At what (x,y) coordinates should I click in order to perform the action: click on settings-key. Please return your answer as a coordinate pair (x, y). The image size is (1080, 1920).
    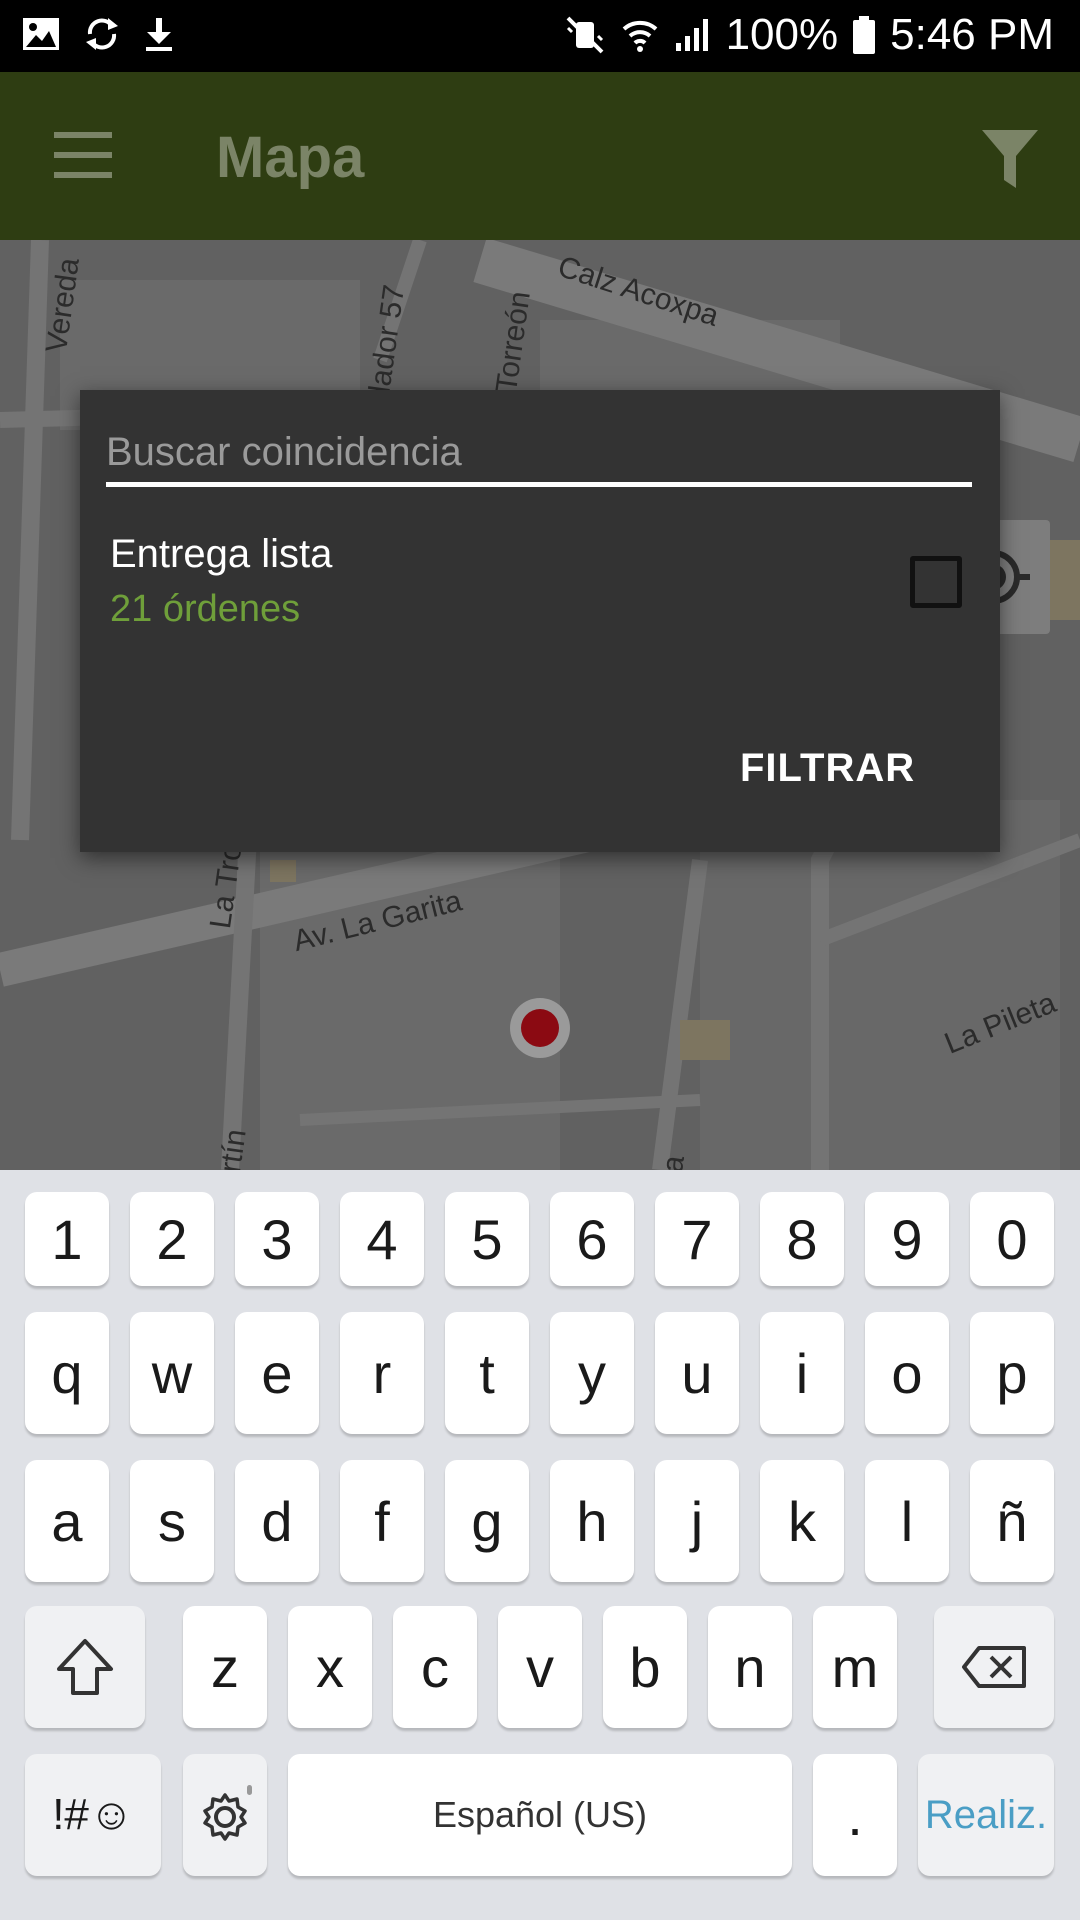
    Looking at the image, I should click on (225, 1815).